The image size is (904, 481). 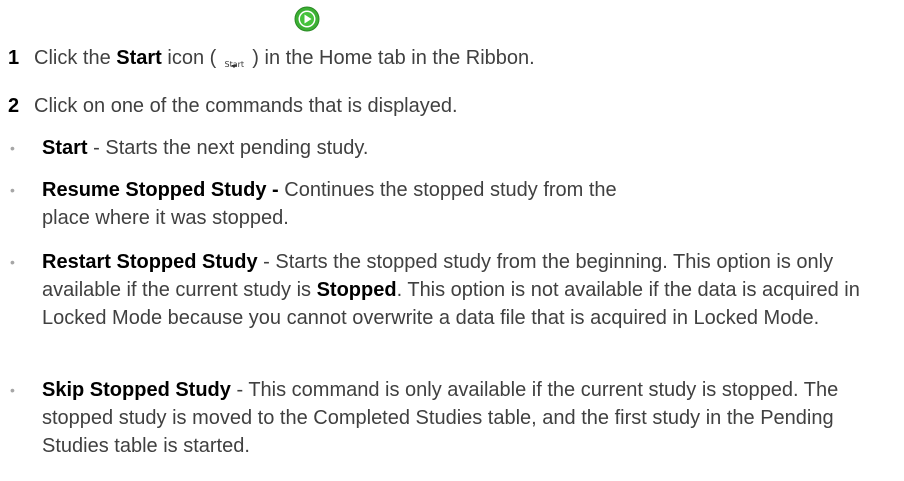 What do you see at coordinates (234, 66) in the screenshot?
I see `dropdown-arrow-icon` at bounding box center [234, 66].